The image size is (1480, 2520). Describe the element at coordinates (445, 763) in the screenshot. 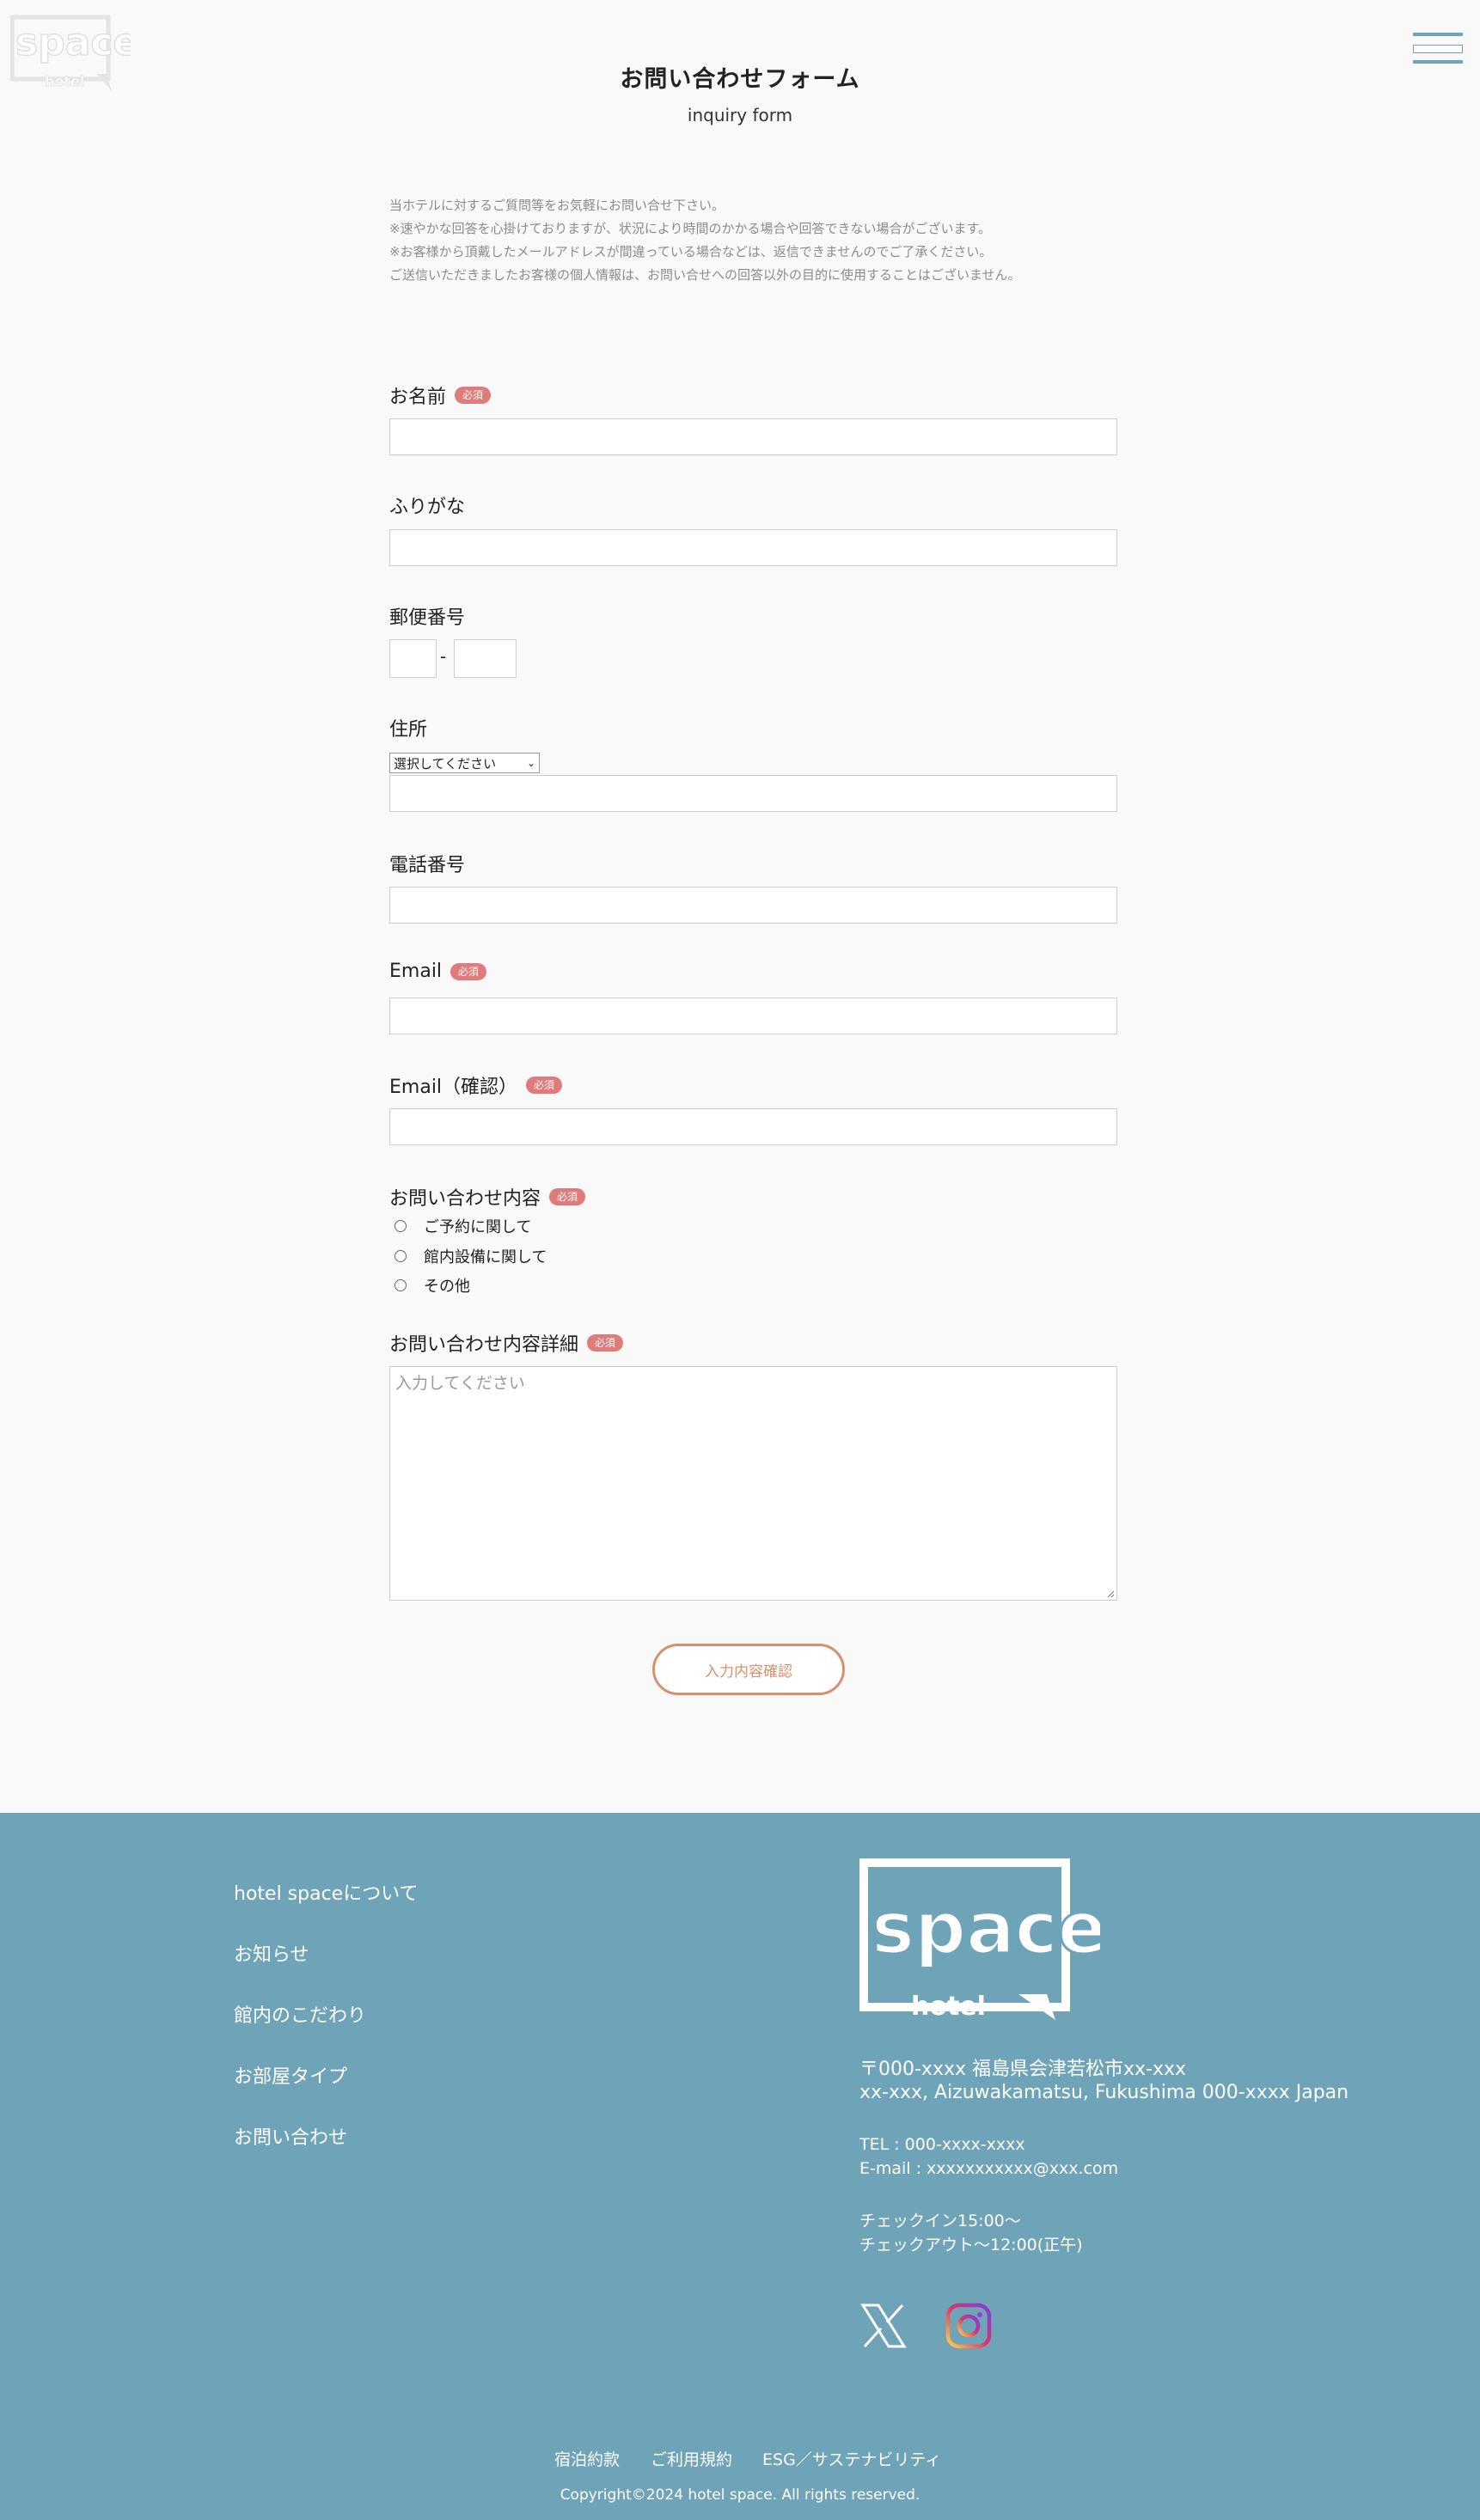

I see `prefecture-select-value: 選択してください` at that location.